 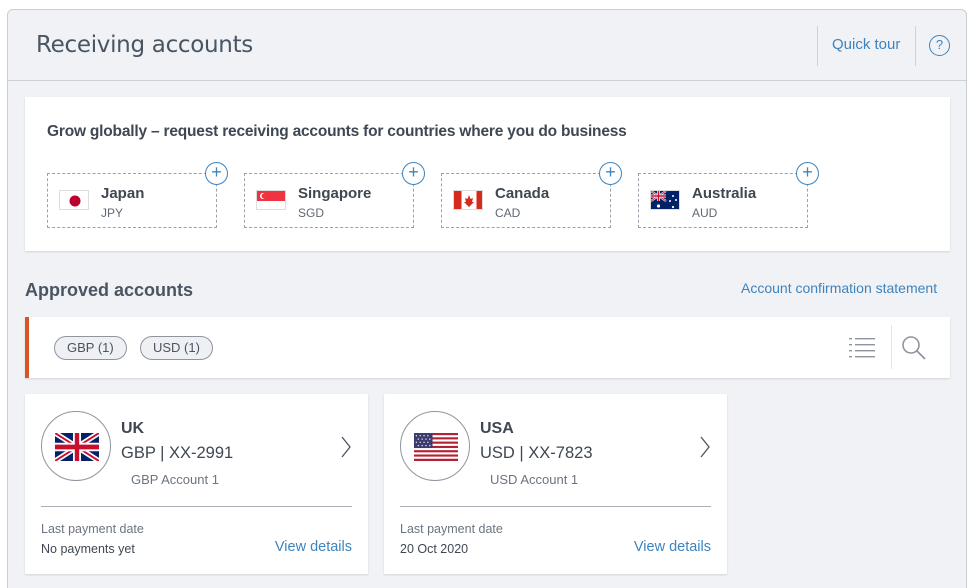 I want to click on country-name: Australia, so click(x=724, y=193).